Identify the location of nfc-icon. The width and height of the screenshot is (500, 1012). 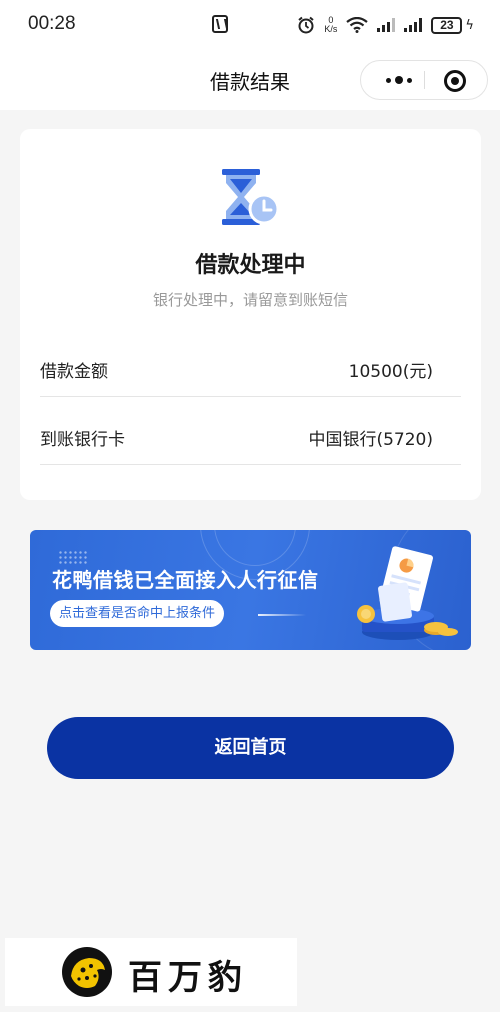
(220, 24).